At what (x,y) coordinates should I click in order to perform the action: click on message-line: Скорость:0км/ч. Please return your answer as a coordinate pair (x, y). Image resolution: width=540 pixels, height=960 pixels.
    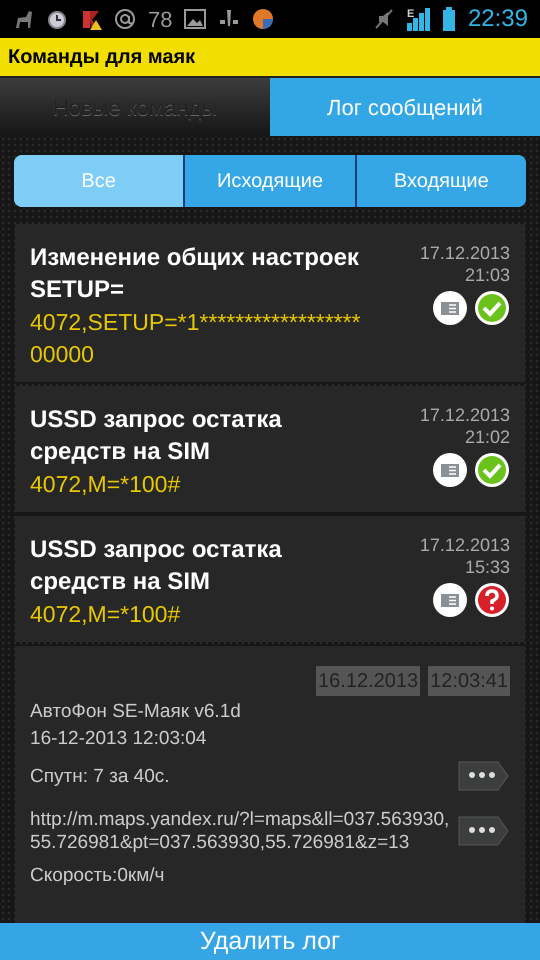
    Looking at the image, I should click on (98, 875).